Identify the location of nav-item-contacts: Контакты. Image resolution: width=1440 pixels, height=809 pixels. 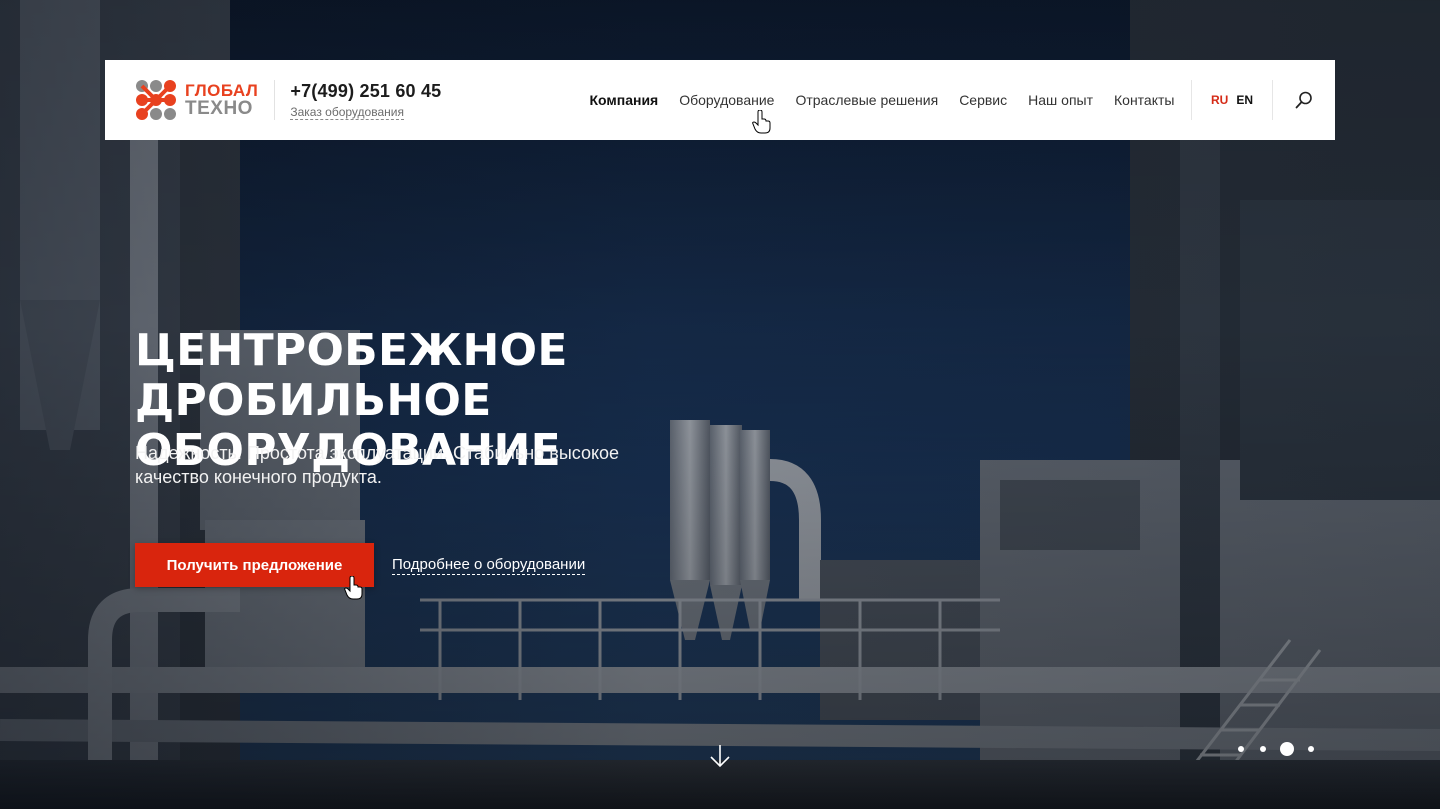
(1144, 100).